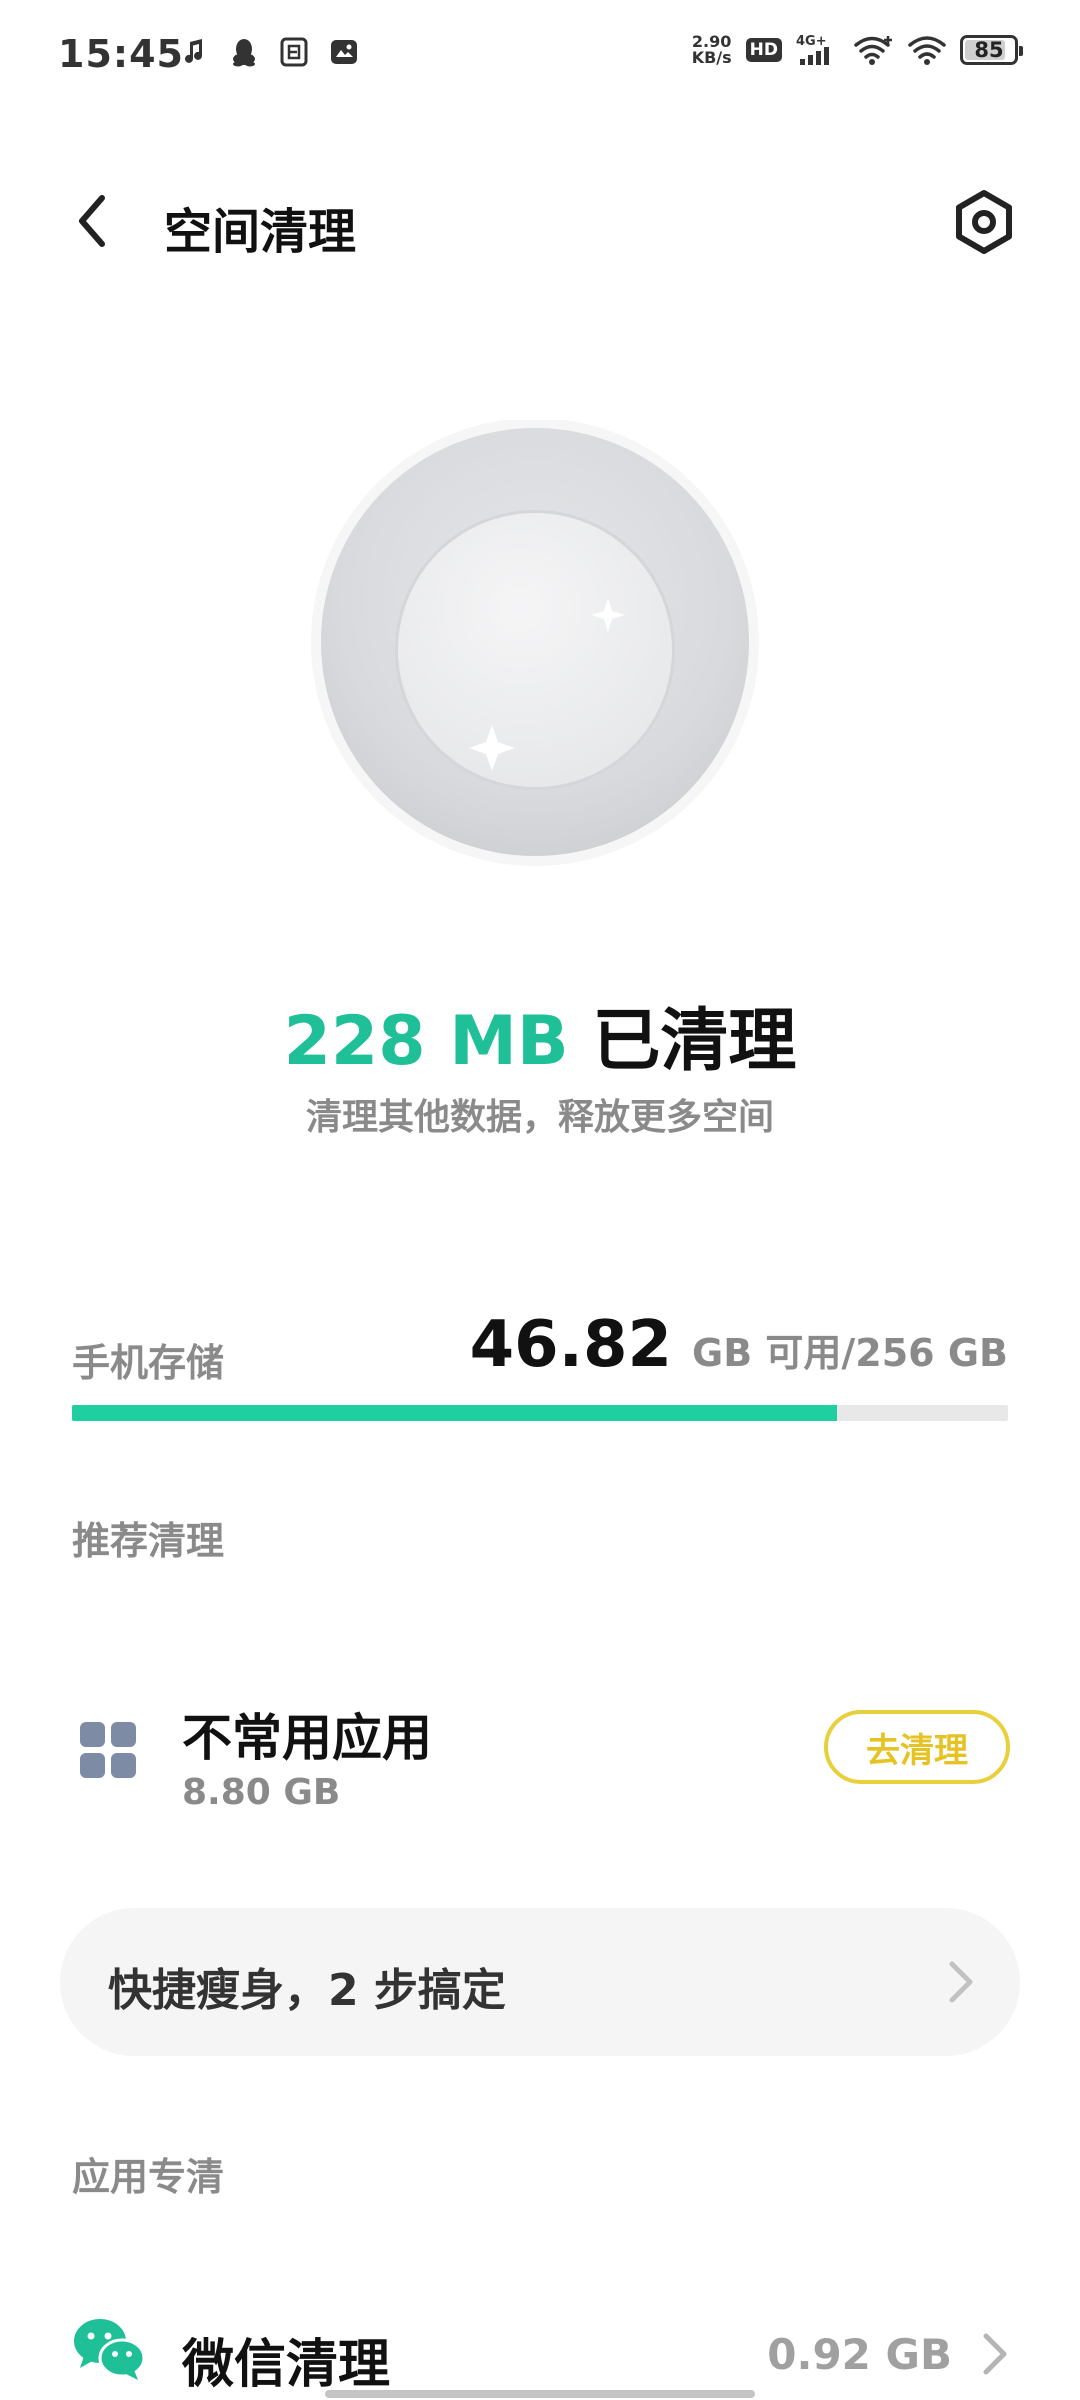  What do you see at coordinates (540, 55) in the screenshot?
I see `status-bar: 15:45 2.90 KB/s HD 4G+ 85` at bounding box center [540, 55].